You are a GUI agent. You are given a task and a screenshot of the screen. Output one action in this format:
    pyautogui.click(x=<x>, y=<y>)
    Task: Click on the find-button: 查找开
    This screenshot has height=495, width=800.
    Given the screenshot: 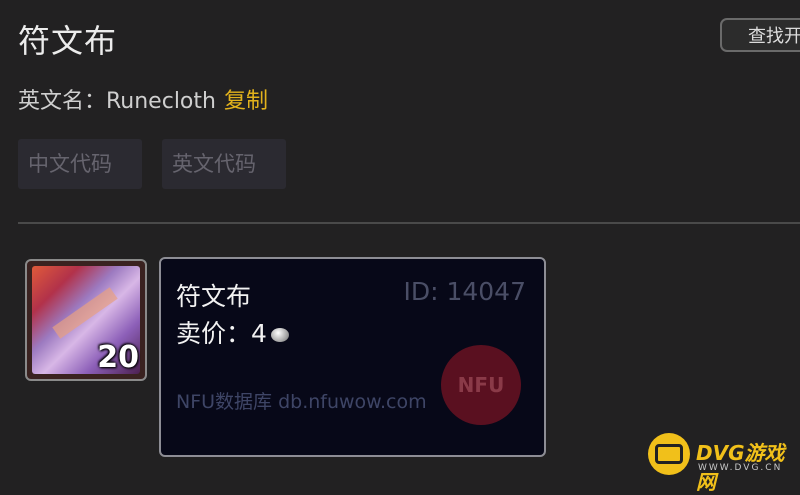 What is the action you would take?
    pyautogui.click(x=760, y=35)
    